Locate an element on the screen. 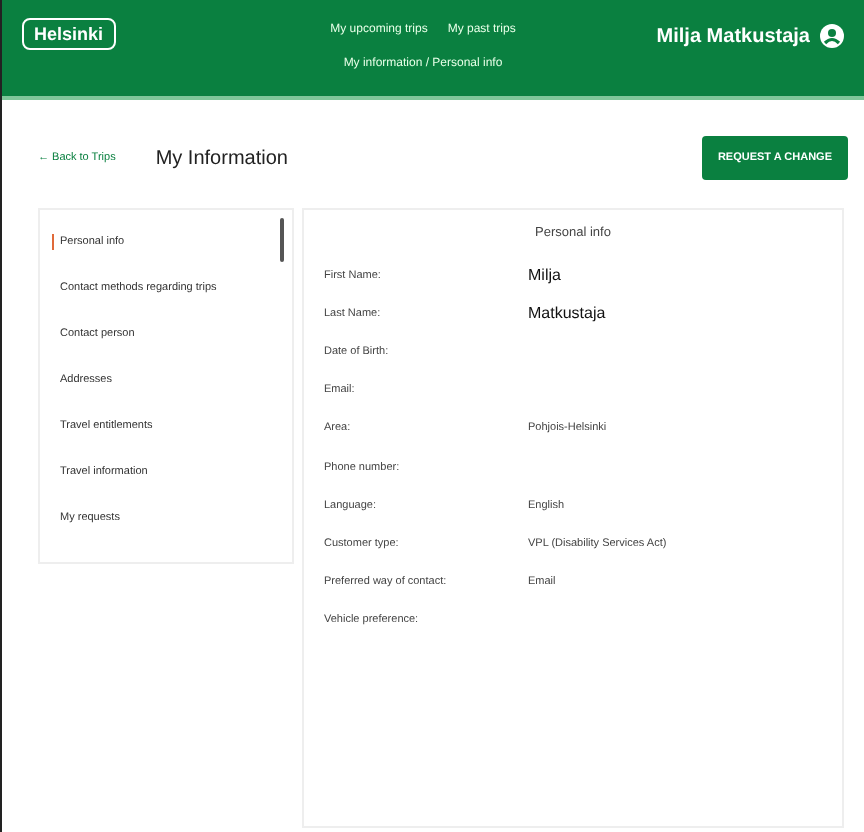 This screenshot has width=864, height=832. user-name: Milja Matkustaja is located at coordinates (733, 36).